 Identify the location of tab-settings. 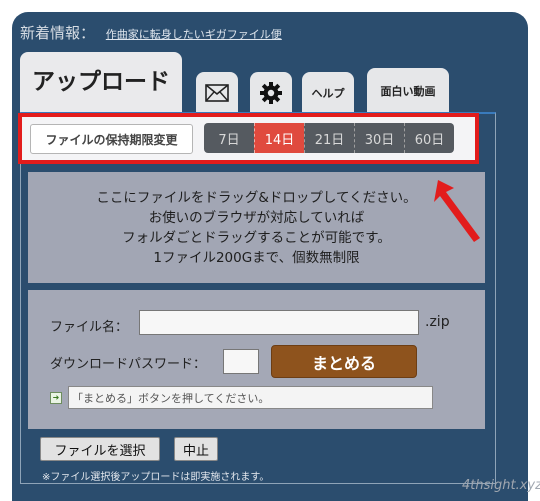
(271, 93).